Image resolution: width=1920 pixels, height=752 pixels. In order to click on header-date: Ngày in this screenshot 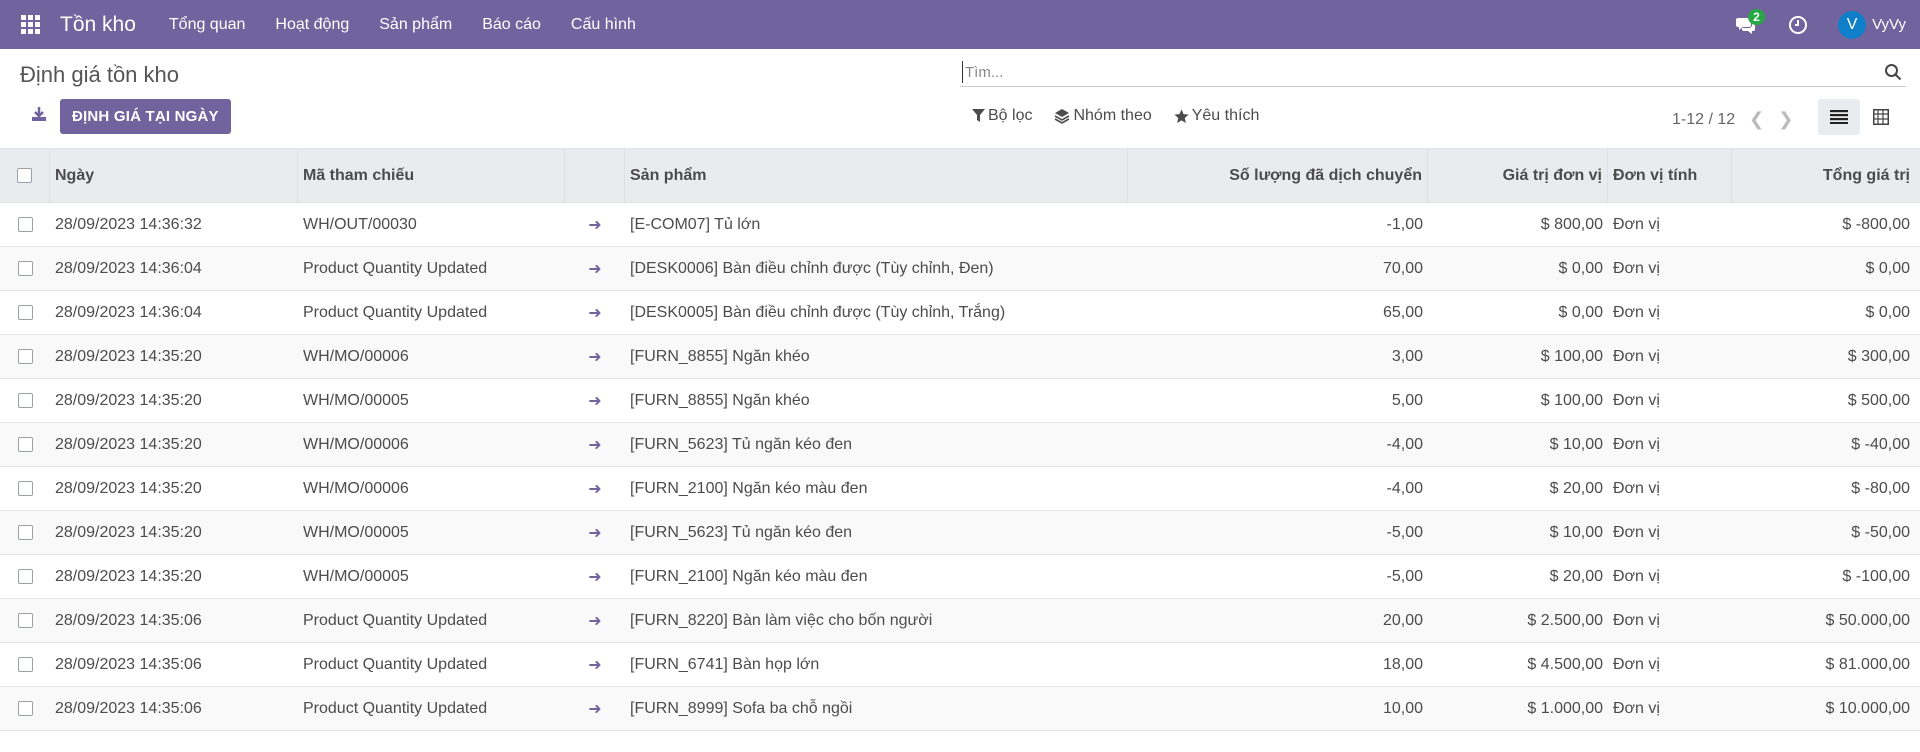, I will do `click(174, 175)`.